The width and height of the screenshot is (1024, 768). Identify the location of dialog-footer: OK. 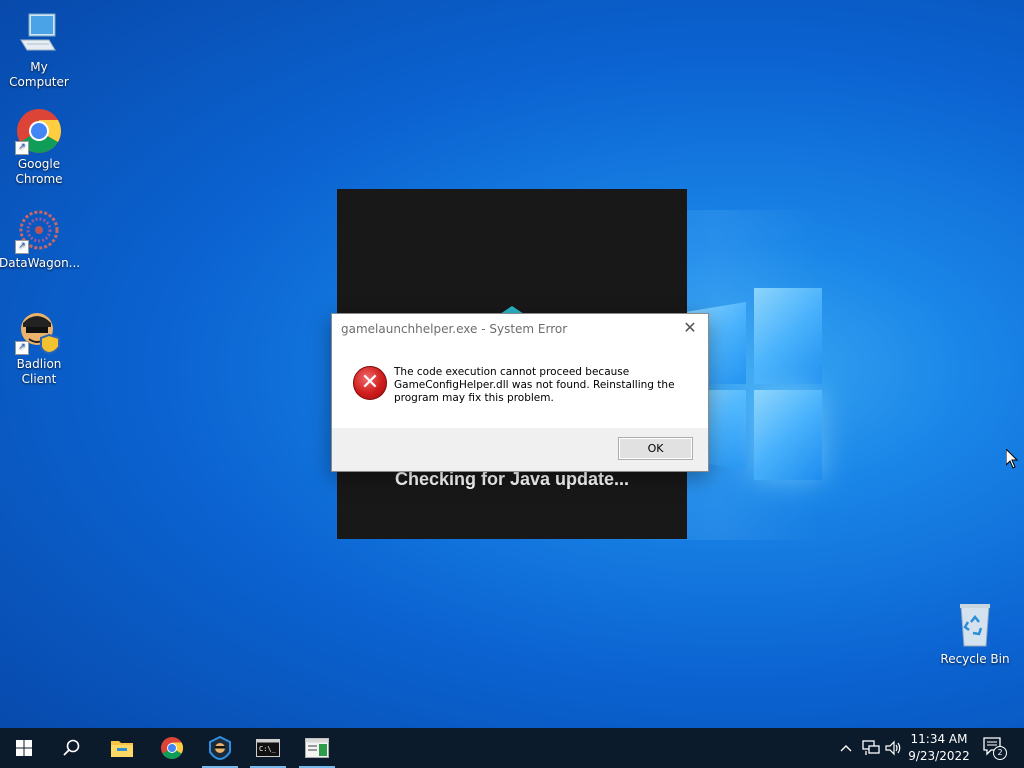
(520, 449).